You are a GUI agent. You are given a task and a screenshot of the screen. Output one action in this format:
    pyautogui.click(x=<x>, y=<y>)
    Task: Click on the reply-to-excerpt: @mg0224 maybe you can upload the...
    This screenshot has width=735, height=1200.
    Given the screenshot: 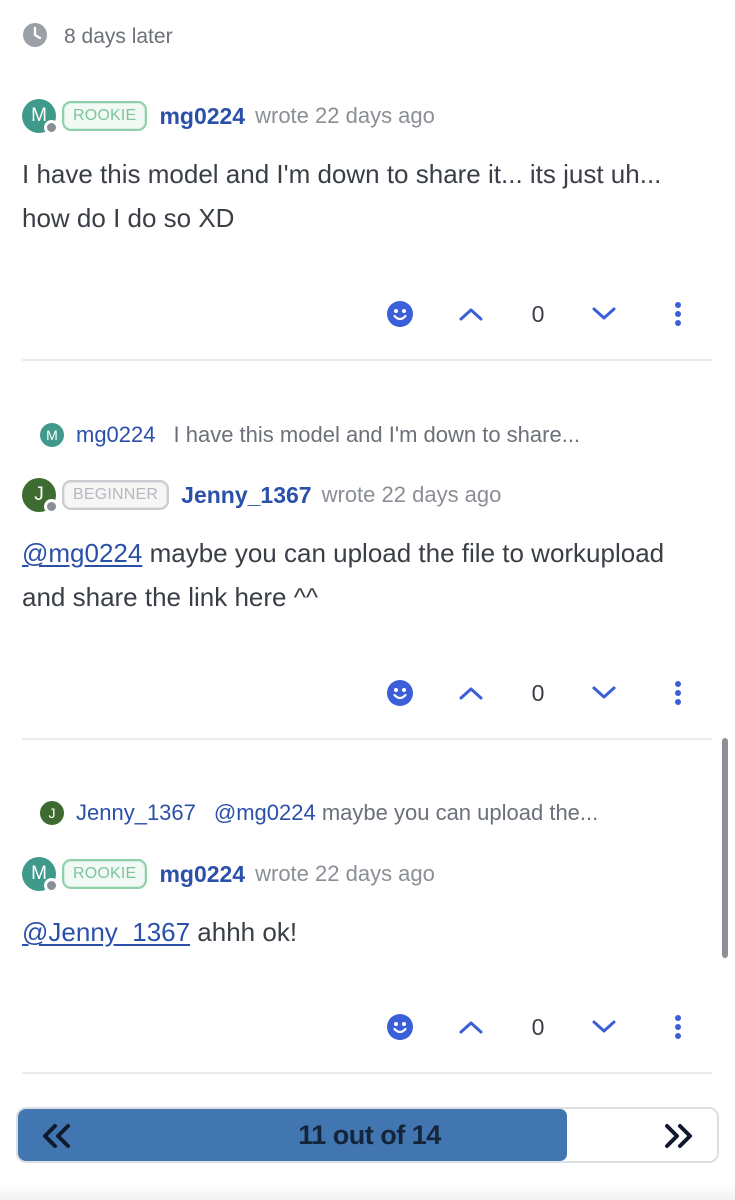 What is the action you would take?
    pyautogui.click(x=406, y=812)
    